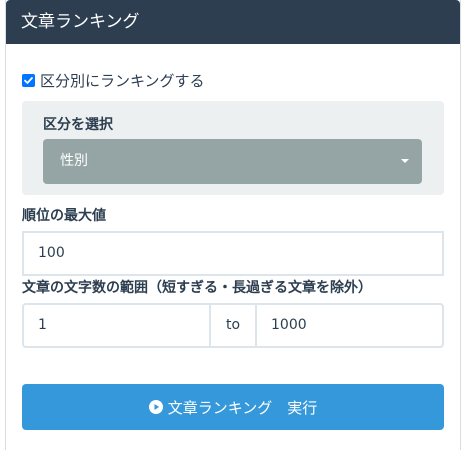 The image size is (466, 450). Describe the element at coordinates (78, 125) in the screenshot. I see `category-label: 区分を選択` at that location.